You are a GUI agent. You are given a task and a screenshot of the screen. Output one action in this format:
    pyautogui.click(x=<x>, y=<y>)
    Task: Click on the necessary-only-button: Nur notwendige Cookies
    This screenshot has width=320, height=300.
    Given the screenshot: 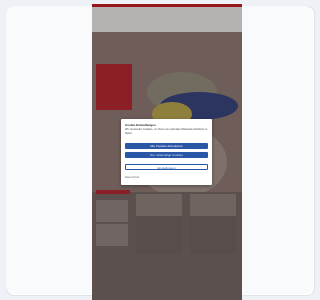 What is the action you would take?
    pyautogui.click(x=166, y=155)
    